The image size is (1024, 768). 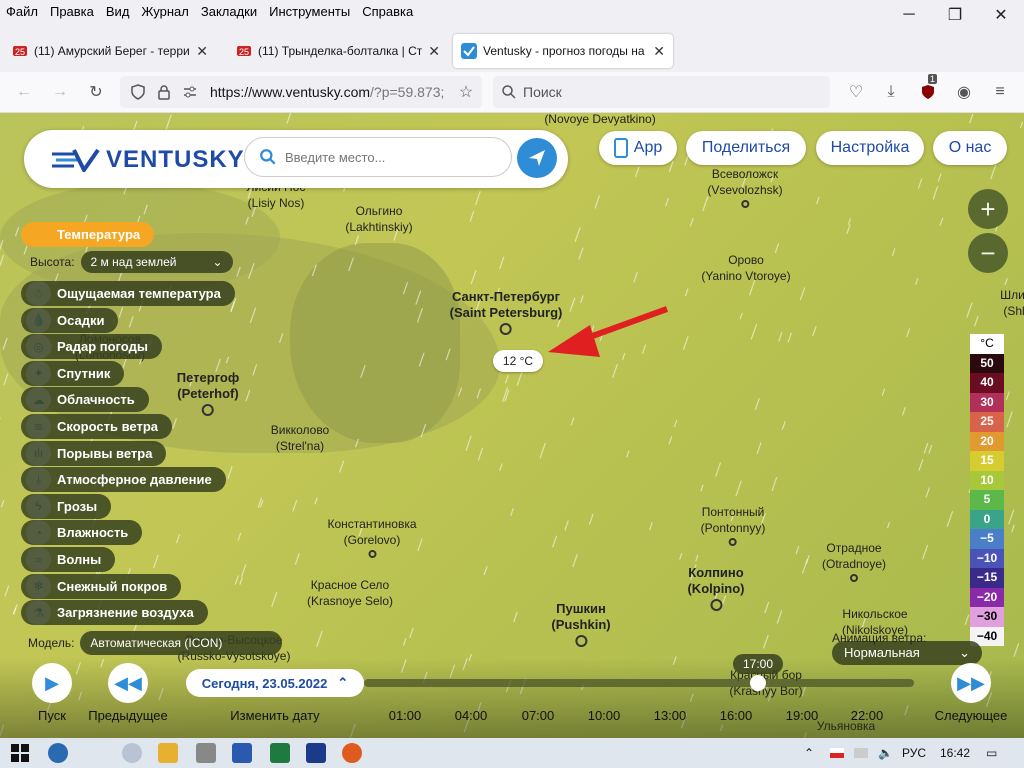 I want to click on tab-ventusky: Ventusky - прогноз погоды на ✕, so click(x=563, y=51).